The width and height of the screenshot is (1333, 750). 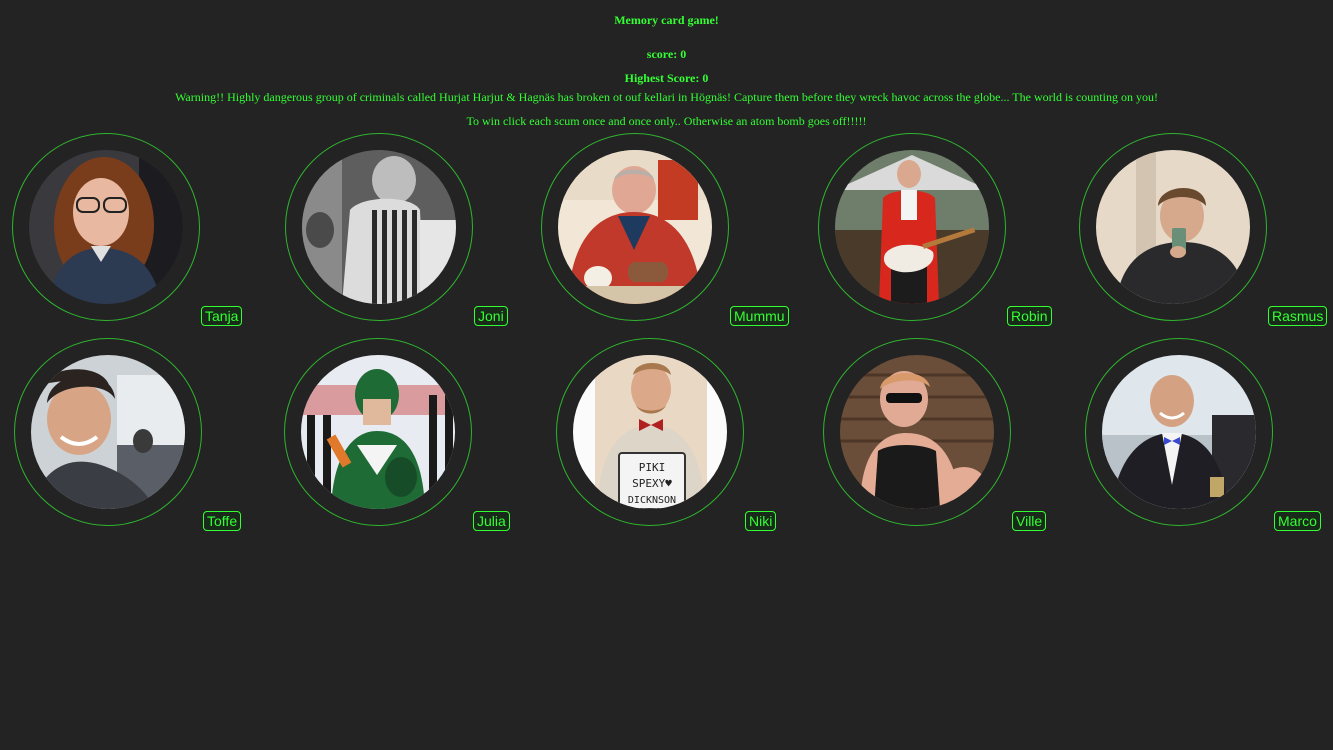 What do you see at coordinates (759, 316) in the screenshot?
I see `name-tag: Mummu` at bounding box center [759, 316].